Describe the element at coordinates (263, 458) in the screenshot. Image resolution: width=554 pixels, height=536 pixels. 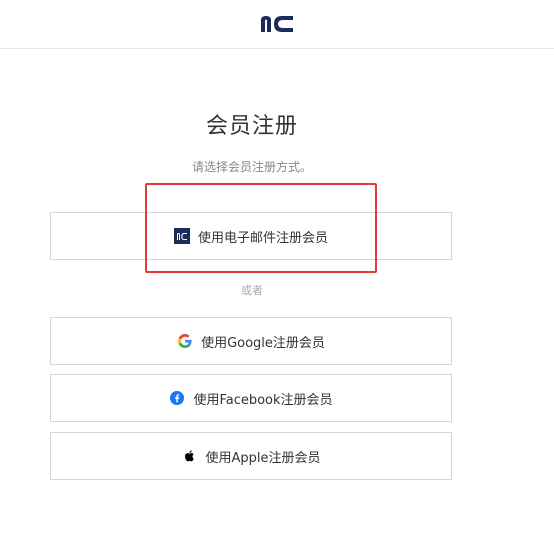
I see `apple-signup-label: 使用Apple注册会员` at that location.